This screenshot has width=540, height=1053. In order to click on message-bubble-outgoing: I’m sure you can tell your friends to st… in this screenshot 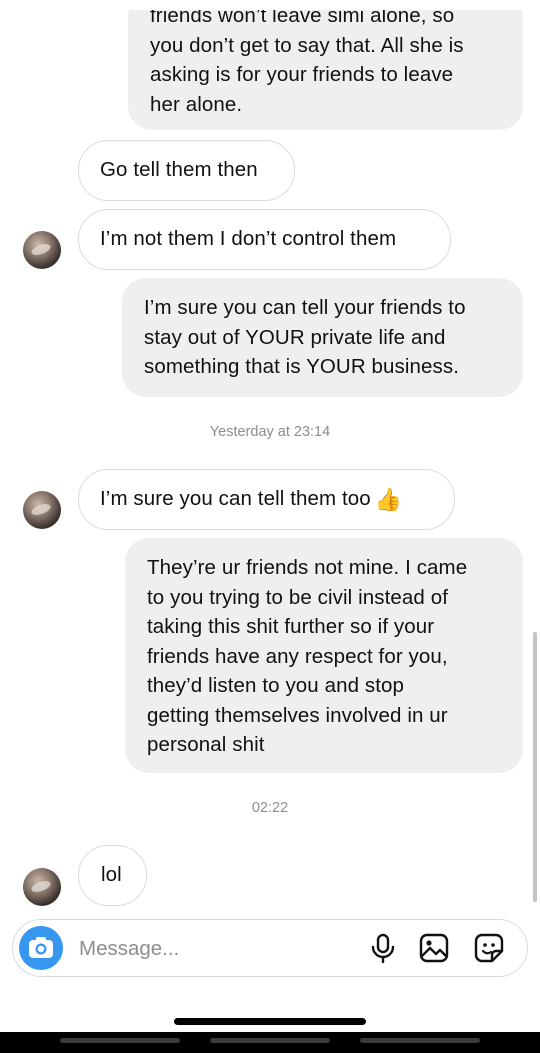, I will do `click(322, 337)`.